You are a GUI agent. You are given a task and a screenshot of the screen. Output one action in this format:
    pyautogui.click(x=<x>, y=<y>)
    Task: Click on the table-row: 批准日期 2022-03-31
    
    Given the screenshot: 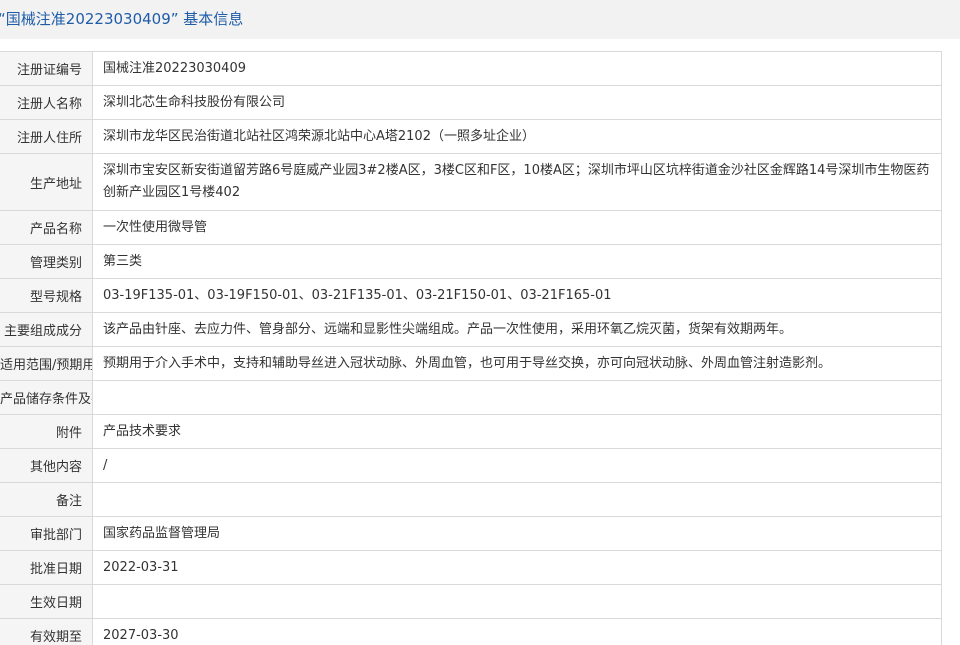 What is the action you would take?
    pyautogui.click(x=471, y=567)
    